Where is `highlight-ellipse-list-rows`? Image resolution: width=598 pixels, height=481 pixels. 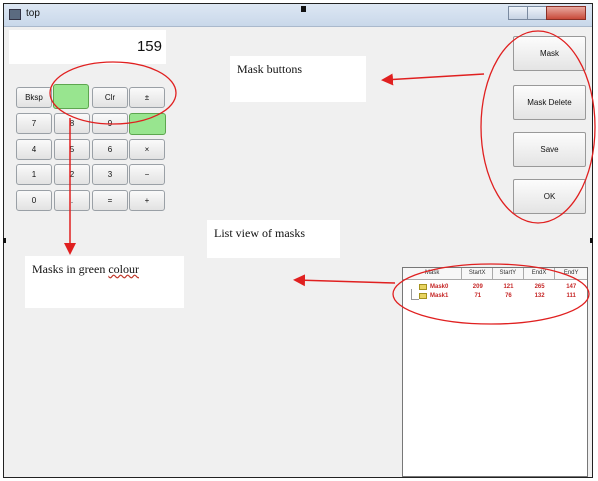
highlight-ellipse-list-rows is located at coordinates (491, 294).